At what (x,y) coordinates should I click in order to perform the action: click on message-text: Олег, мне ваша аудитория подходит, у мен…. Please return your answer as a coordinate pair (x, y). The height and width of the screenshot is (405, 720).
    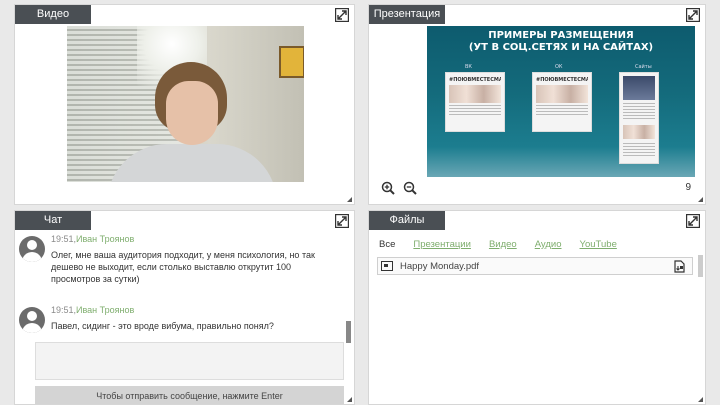
    Looking at the image, I should click on (183, 267).